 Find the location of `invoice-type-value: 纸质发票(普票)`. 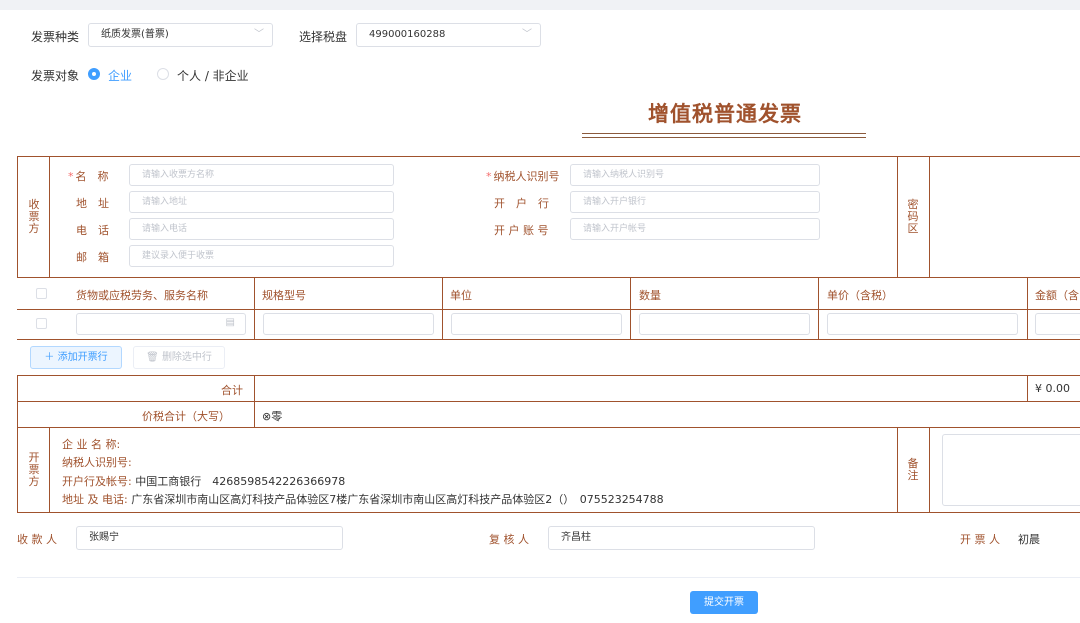

invoice-type-value: 纸质发票(普票) is located at coordinates (135, 34).